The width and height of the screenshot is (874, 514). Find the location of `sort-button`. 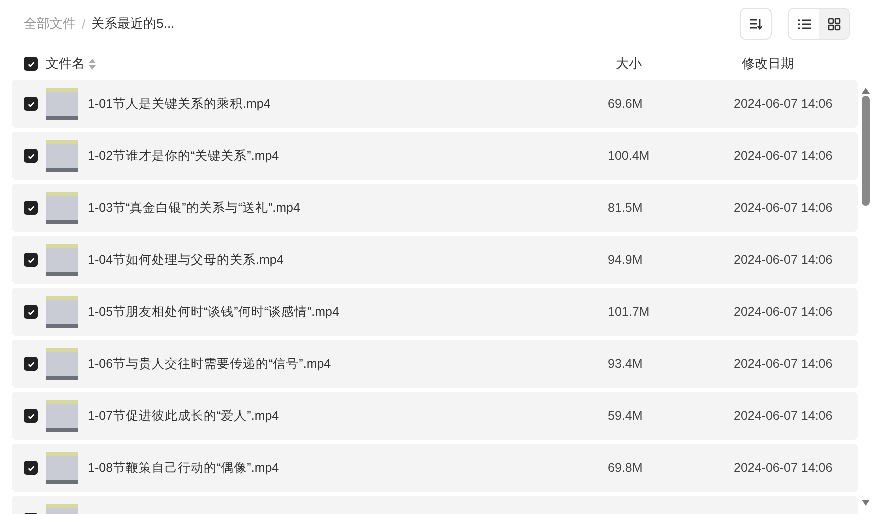

sort-button is located at coordinates (756, 24).